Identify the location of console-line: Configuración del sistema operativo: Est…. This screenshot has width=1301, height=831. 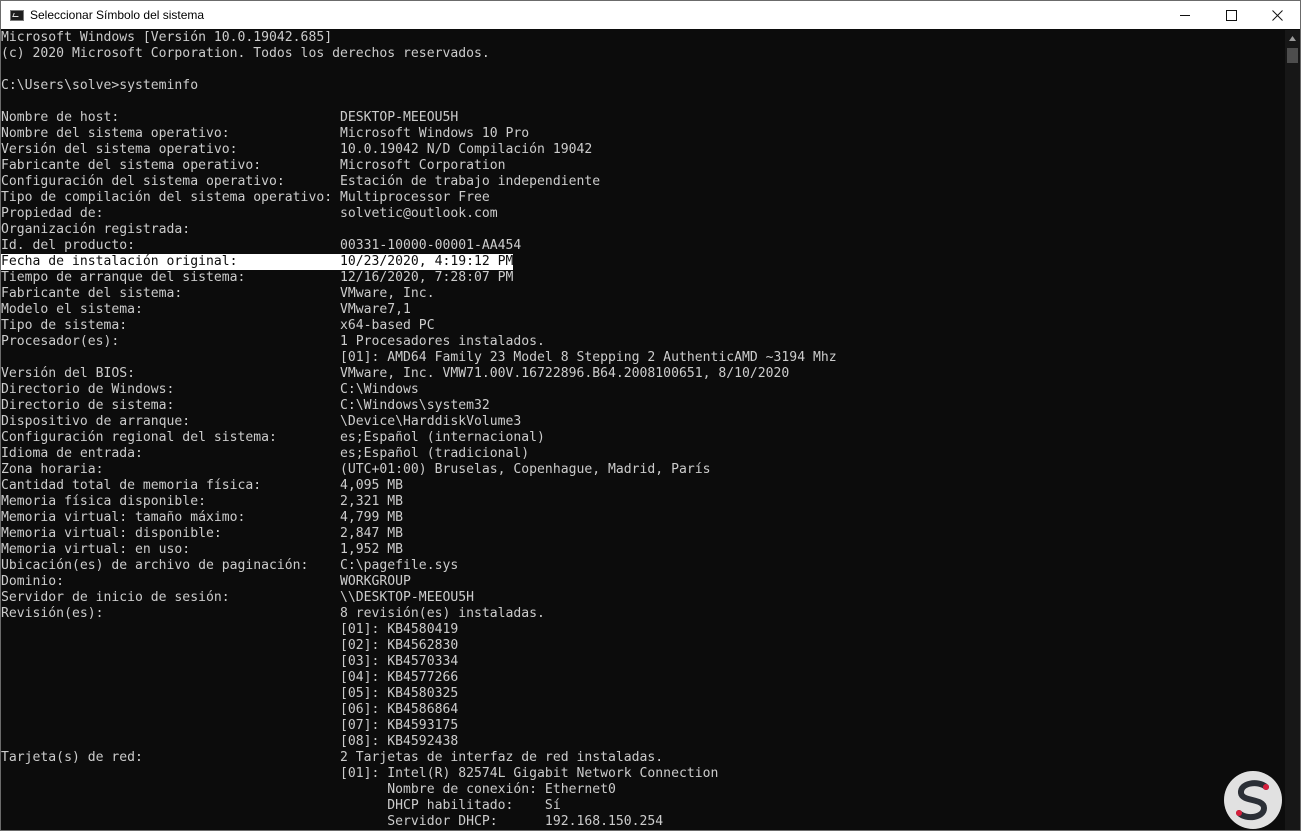
(301, 181).